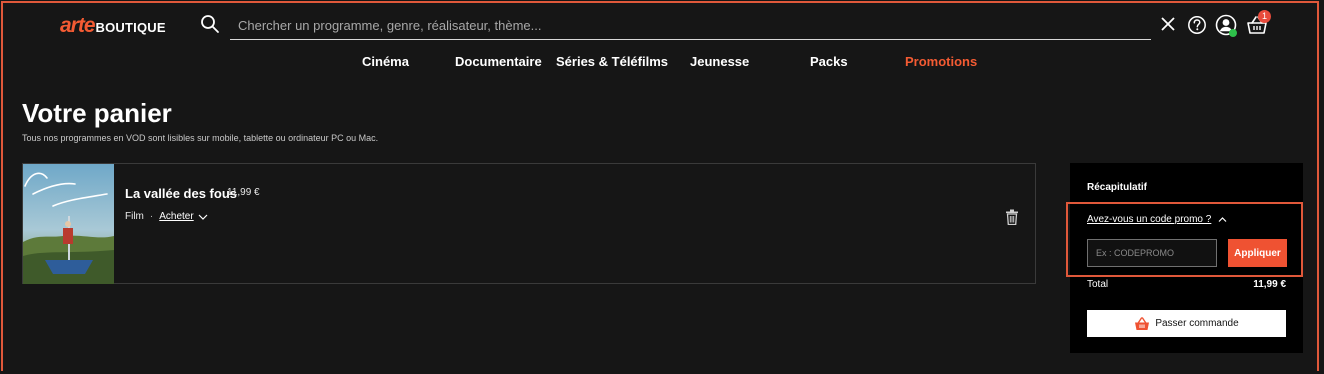 Image resolution: width=1324 pixels, height=374 pixels. I want to click on promo-code-section: Avez-vous un code promo ? Appliquer, so click(1184, 239).